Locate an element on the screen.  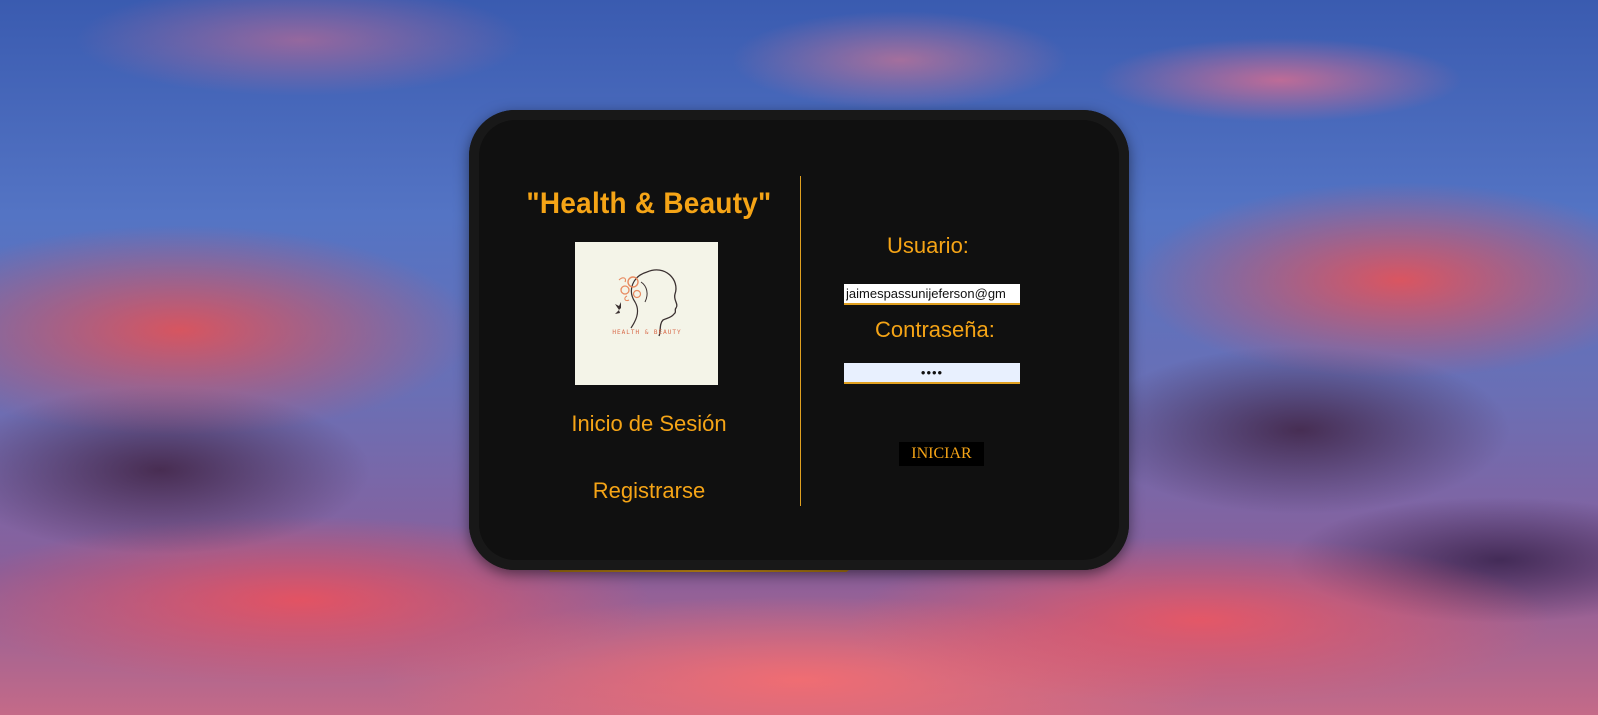
password-label: Contraseña: is located at coordinates (935, 329).